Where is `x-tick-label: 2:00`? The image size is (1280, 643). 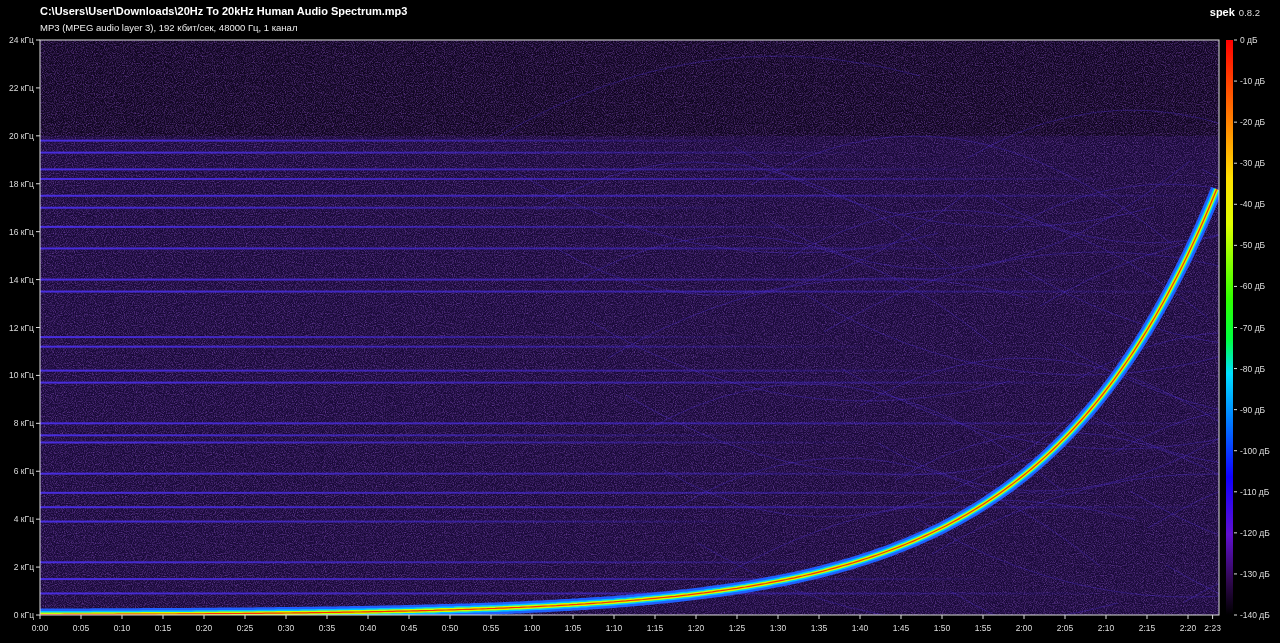
x-tick-label: 2:00 is located at coordinates (1024, 628).